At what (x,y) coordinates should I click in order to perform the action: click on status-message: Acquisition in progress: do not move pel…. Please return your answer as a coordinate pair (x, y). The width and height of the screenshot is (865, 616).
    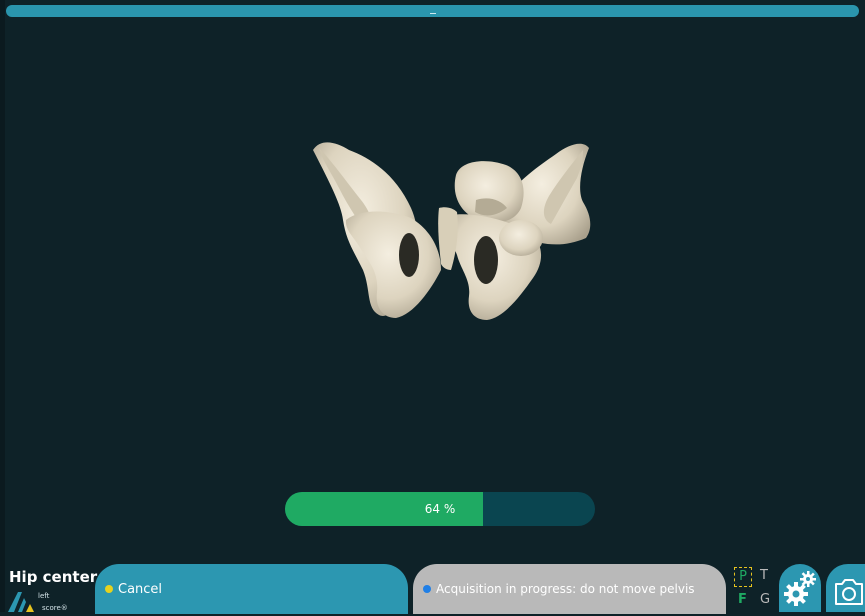
    Looking at the image, I should click on (569, 589).